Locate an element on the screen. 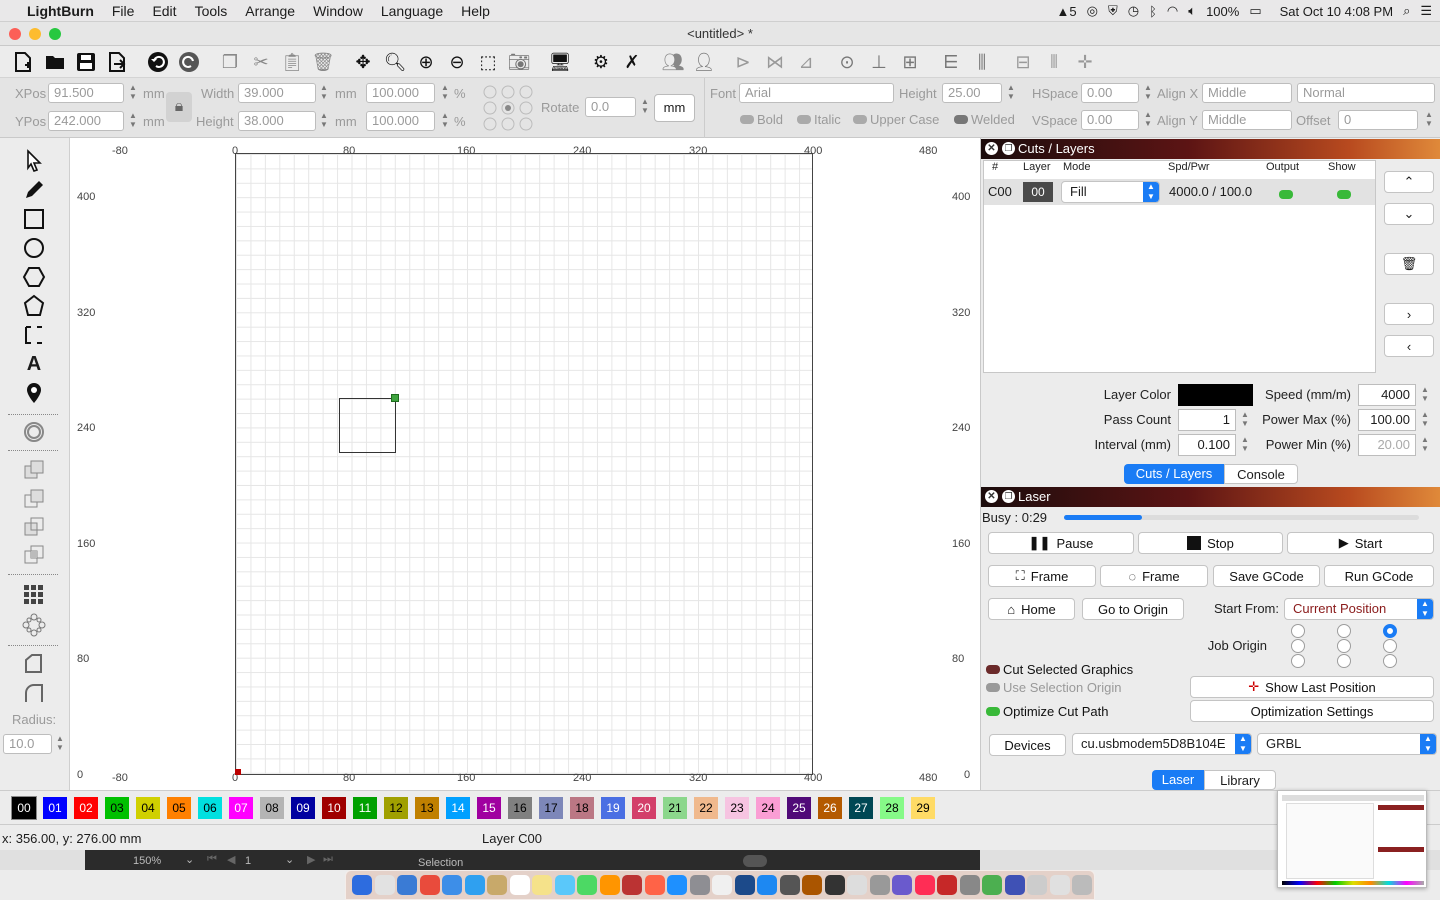 The width and height of the screenshot is (1440, 900). layer-color-chip: 00 is located at coordinates (1038, 192).